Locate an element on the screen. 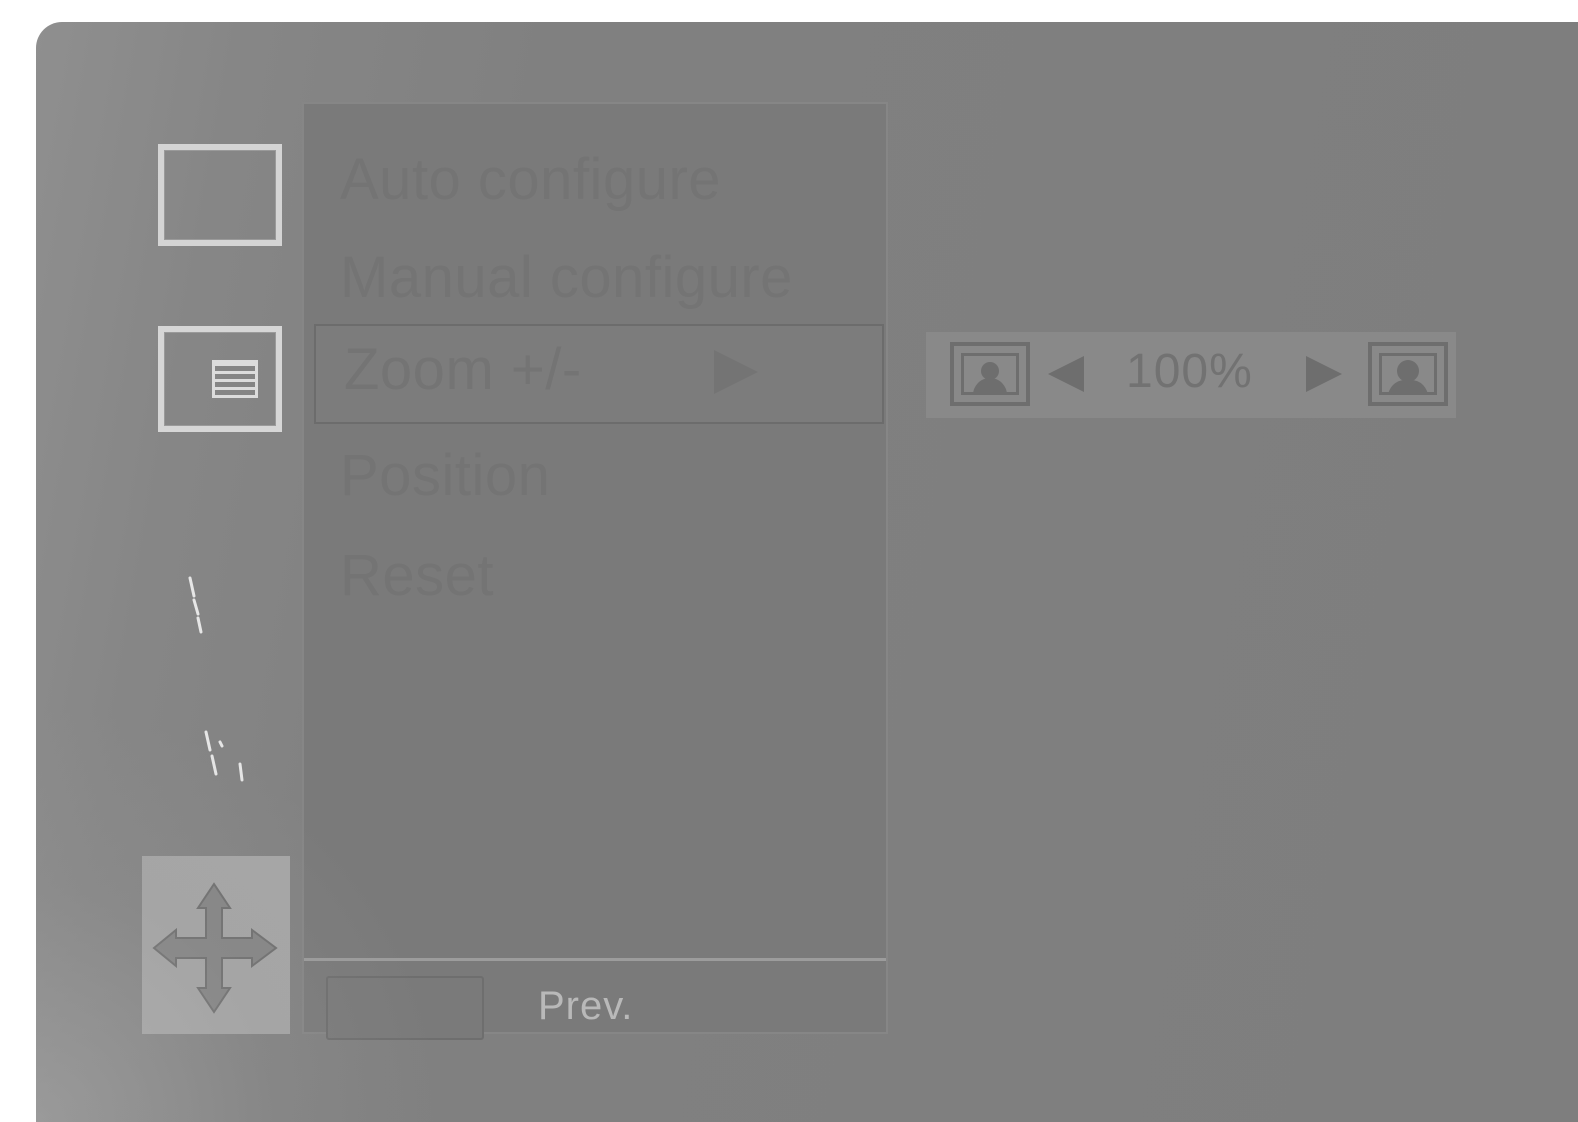 The width and height of the screenshot is (1578, 1122). picture-menu-icon is located at coordinates (220, 379).